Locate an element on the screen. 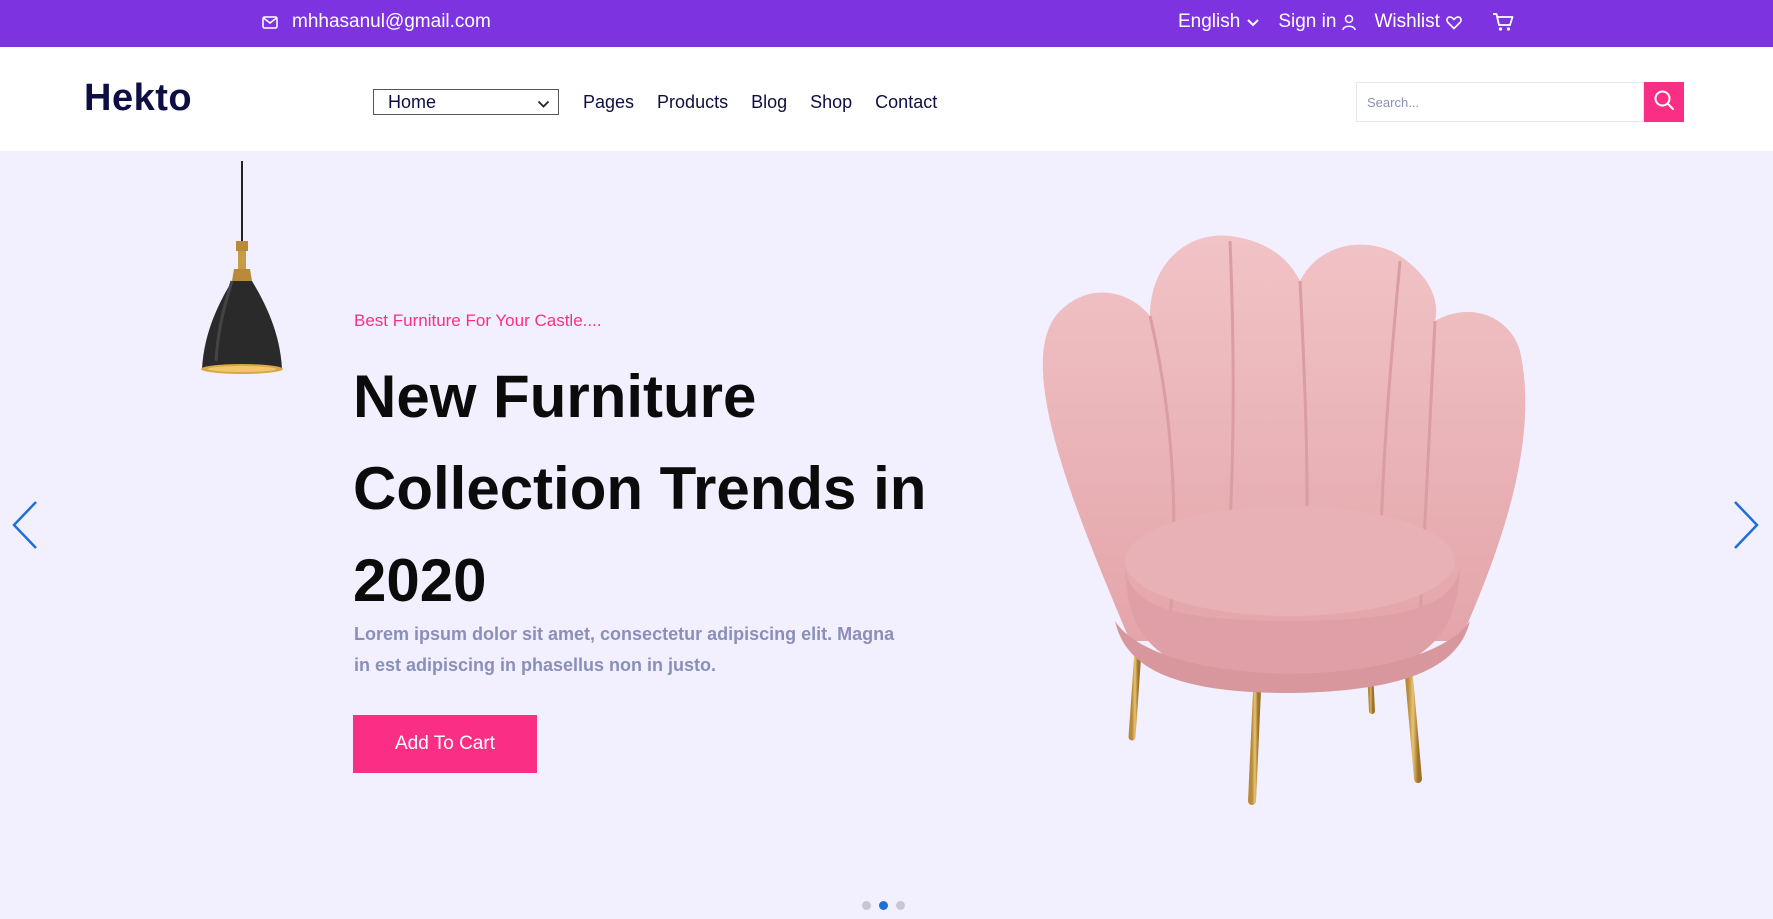 The width and height of the screenshot is (1773, 919). main-nav: Home Pages Products Blog Shop Contact is located at coordinates (666, 102).